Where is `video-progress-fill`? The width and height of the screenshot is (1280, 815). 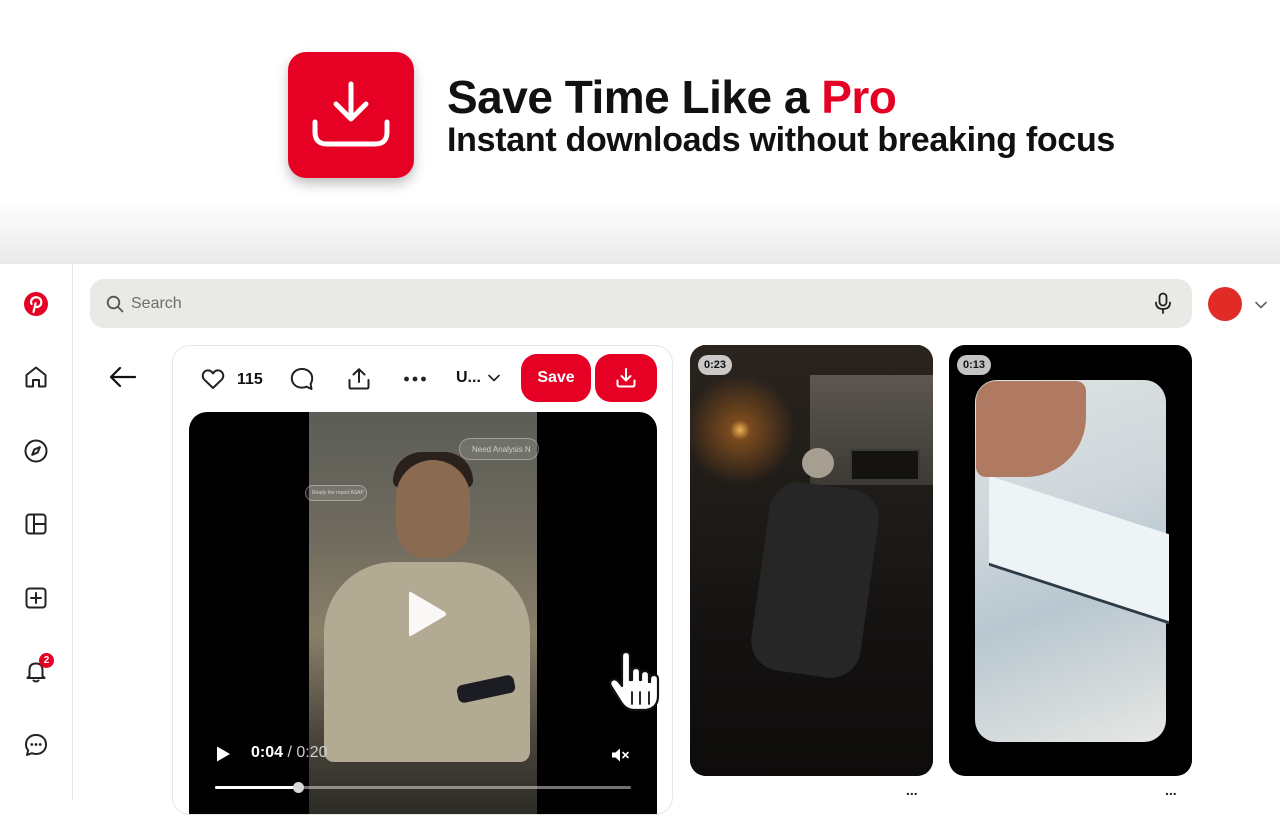
video-progress-fill is located at coordinates (257, 787).